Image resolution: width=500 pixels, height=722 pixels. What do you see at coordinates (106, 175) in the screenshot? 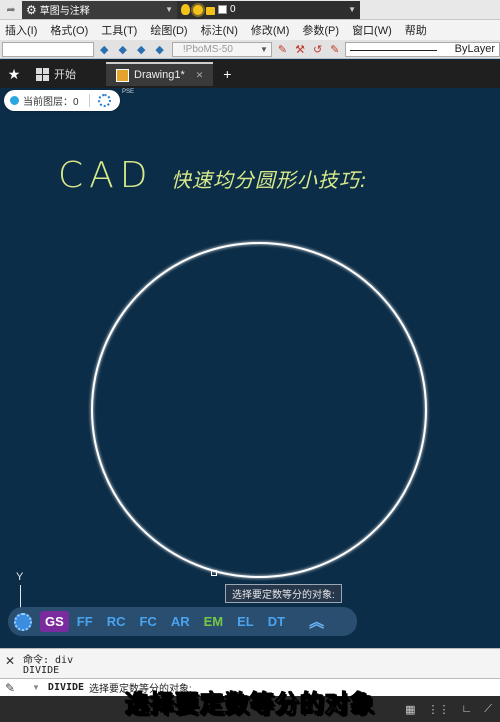
I see `canvas-title-main: CAD` at bounding box center [106, 175].